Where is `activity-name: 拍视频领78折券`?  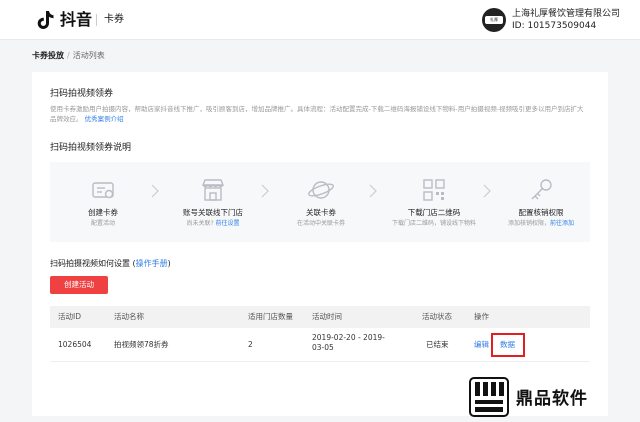
activity-name: 拍视频领78折券 is located at coordinates (141, 344).